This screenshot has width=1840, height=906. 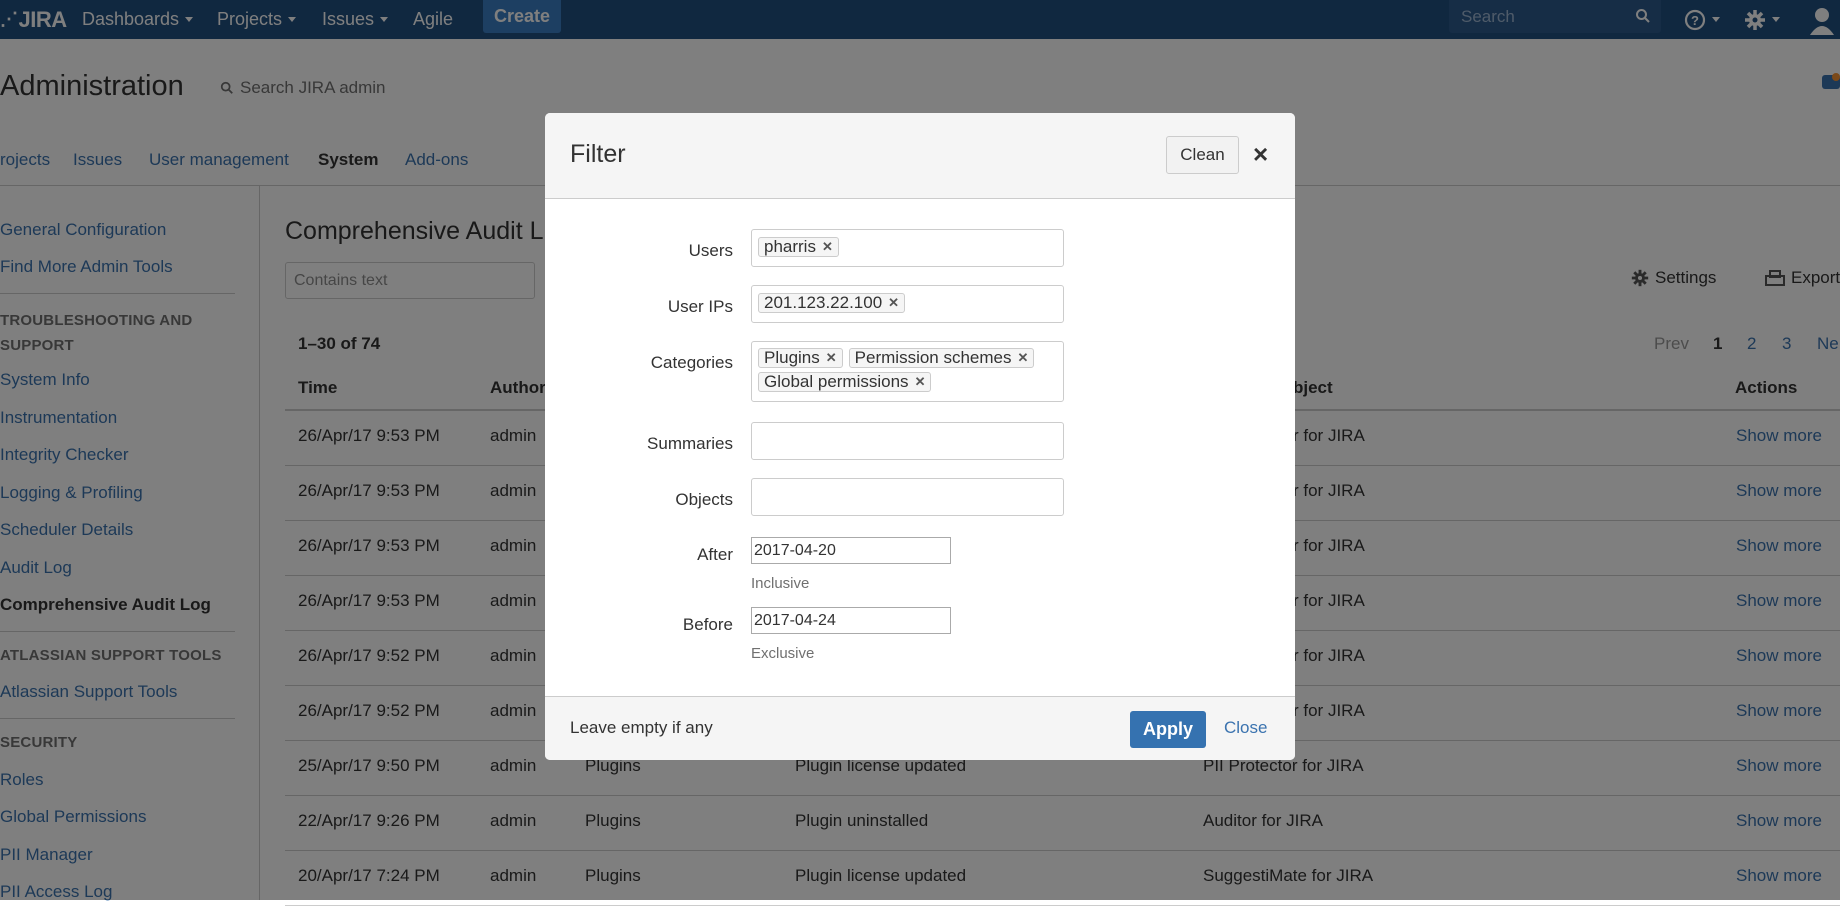 What do you see at coordinates (907, 497) in the screenshot?
I see `objects-field` at bounding box center [907, 497].